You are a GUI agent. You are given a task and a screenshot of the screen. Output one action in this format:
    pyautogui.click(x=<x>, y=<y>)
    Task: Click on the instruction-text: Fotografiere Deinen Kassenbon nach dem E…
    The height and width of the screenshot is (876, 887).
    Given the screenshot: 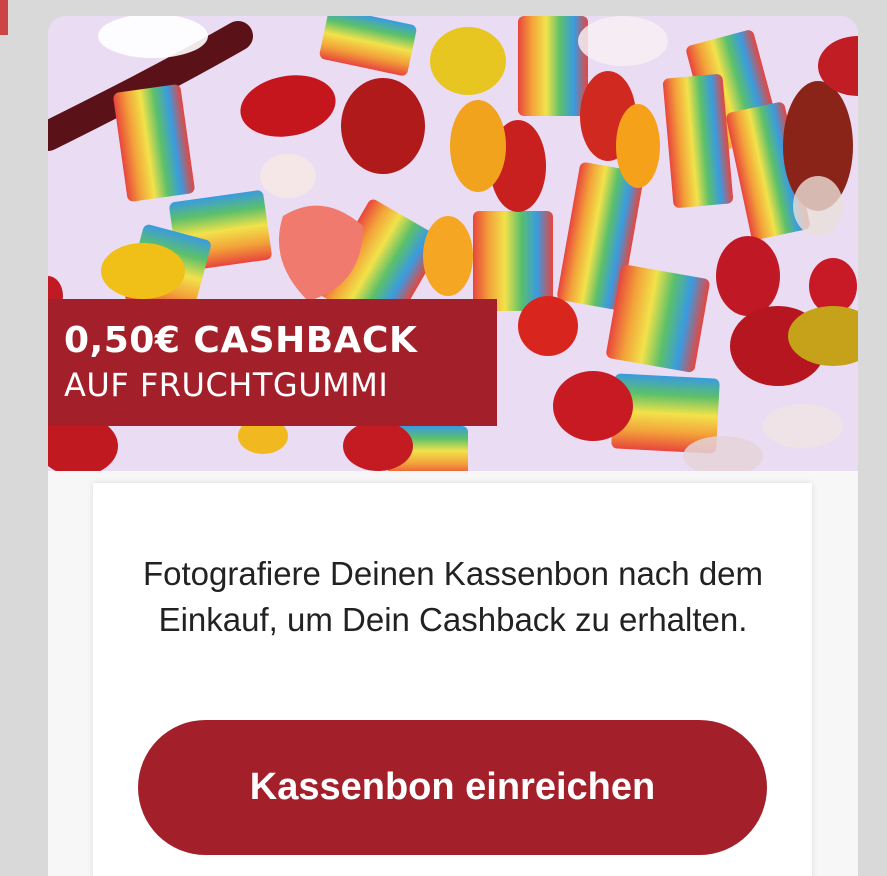 What is the action you would take?
    pyautogui.click(x=453, y=596)
    